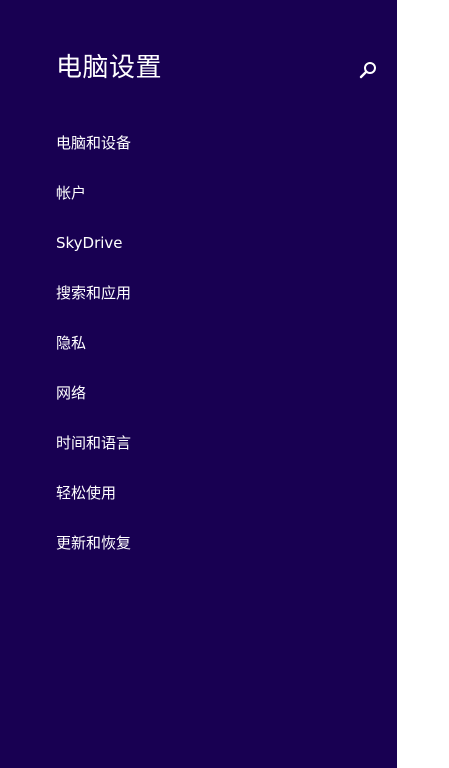 The width and height of the screenshot is (449, 768). I want to click on search-icon, so click(368, 70).